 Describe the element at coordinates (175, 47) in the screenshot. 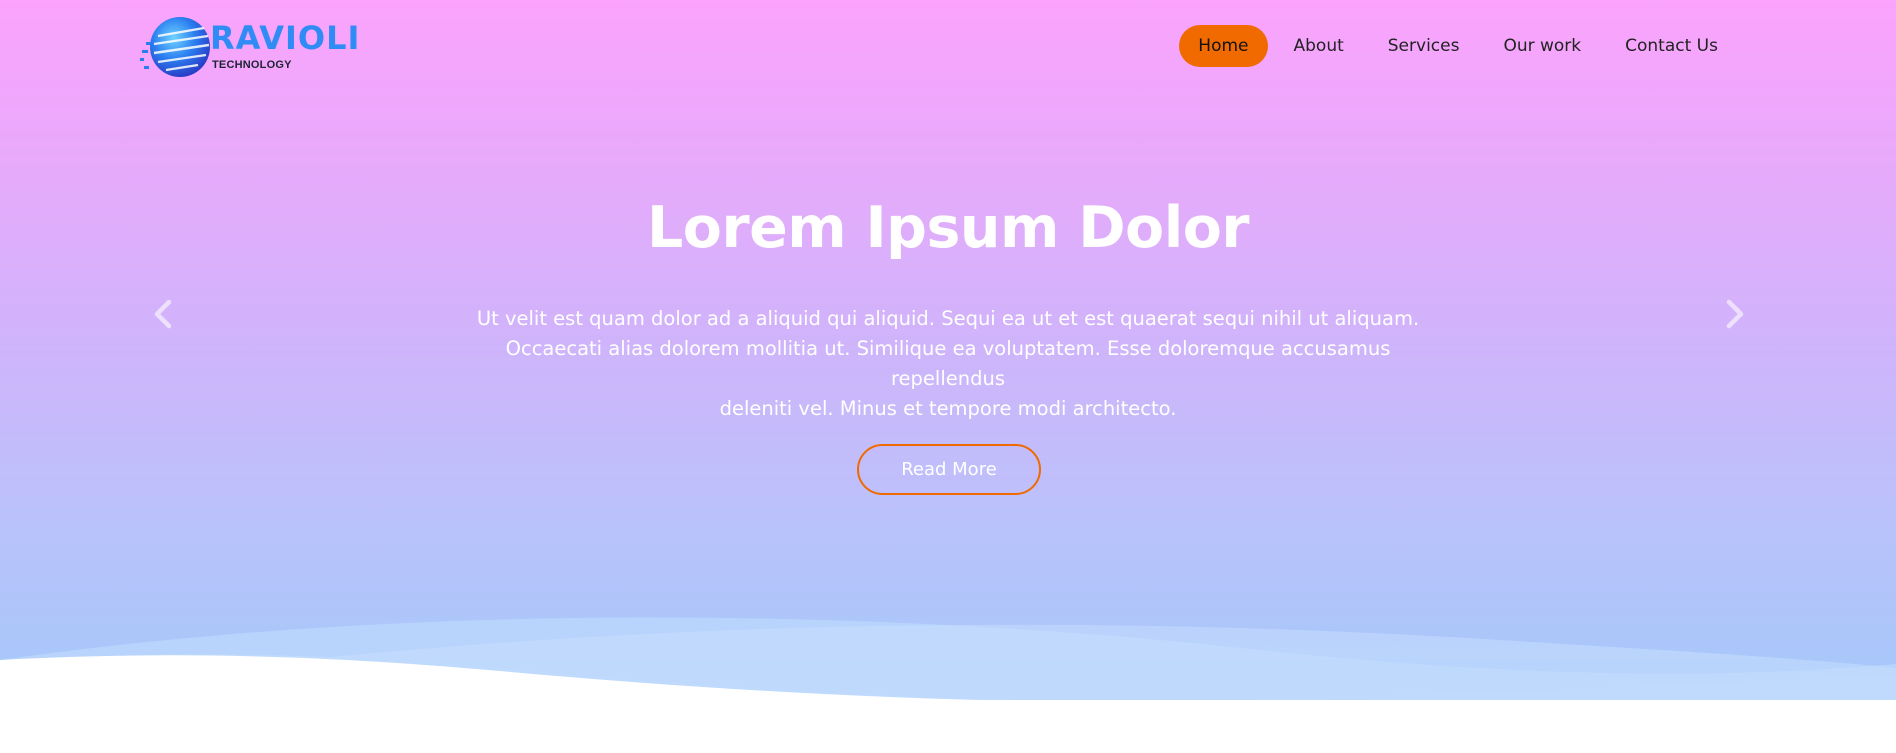

I see `globe-logo-icon` at that location.